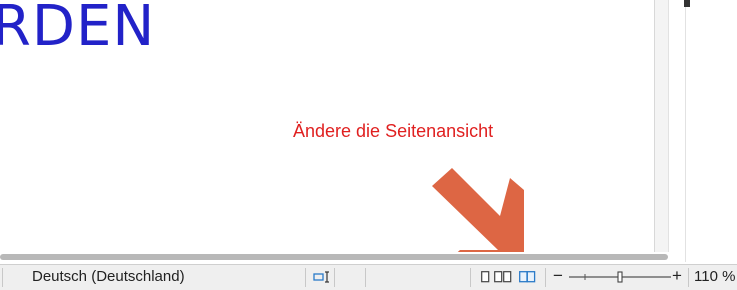  I want to click on book-view-icon, so click(527, 277).